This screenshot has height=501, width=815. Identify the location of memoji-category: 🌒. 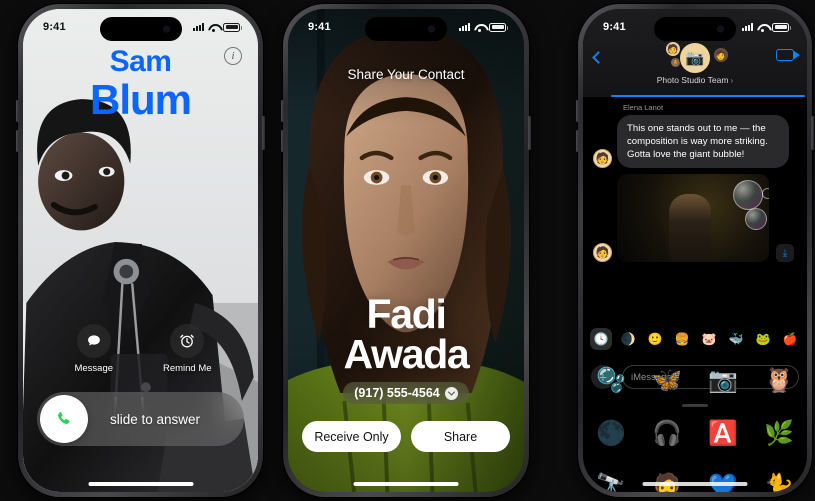
(628, 339).